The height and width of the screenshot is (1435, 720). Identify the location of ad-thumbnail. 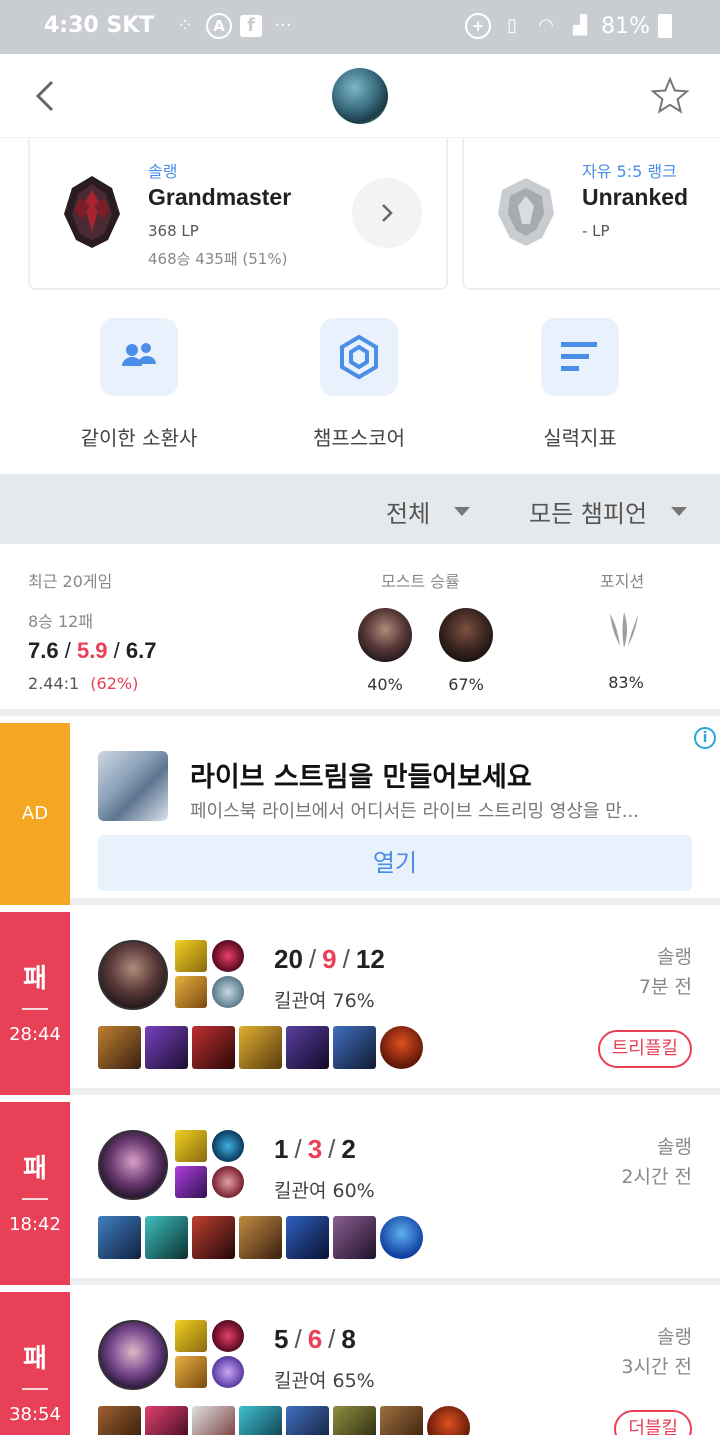
(133, 786).